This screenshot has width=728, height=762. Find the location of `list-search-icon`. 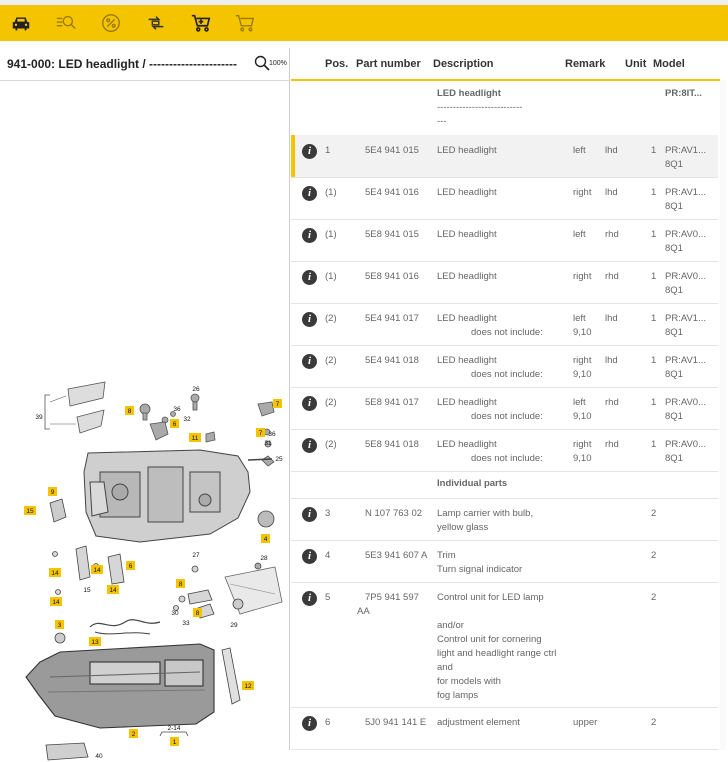

list-search-icon is located at coordinates (66, 23).